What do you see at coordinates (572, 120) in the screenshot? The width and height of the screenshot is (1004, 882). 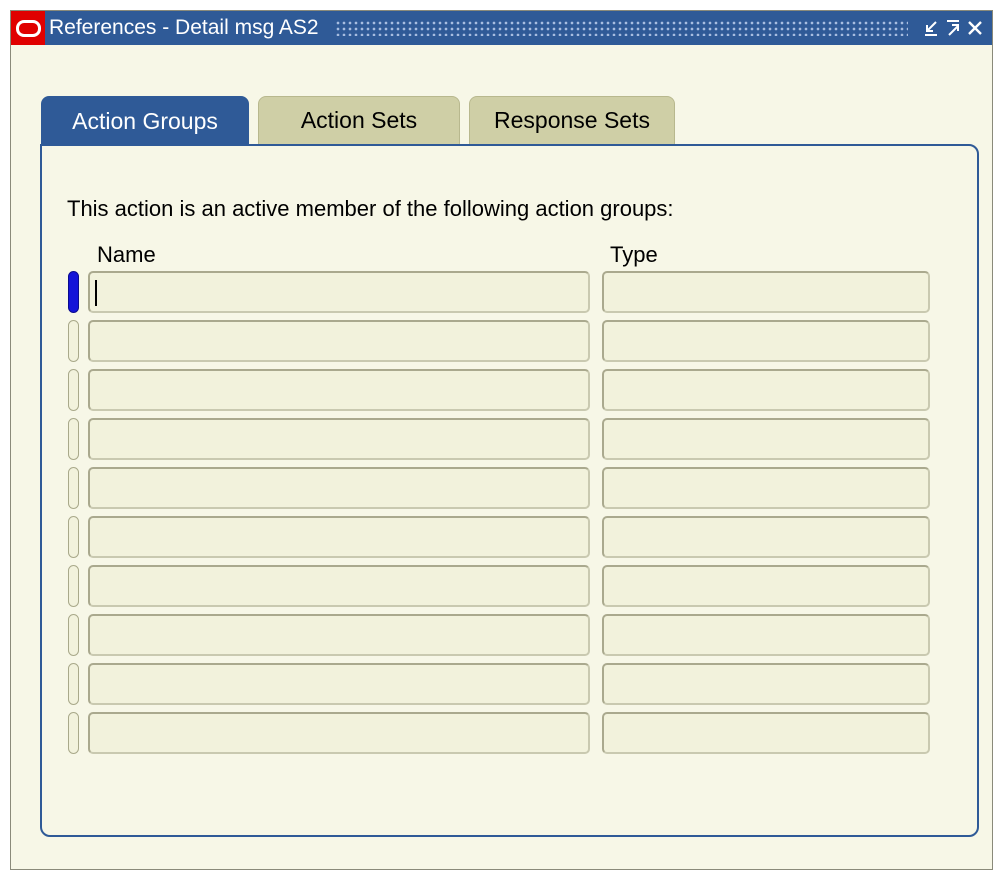 I see `tab-response-sets: Response Sets` at bounding box center [572, 120].